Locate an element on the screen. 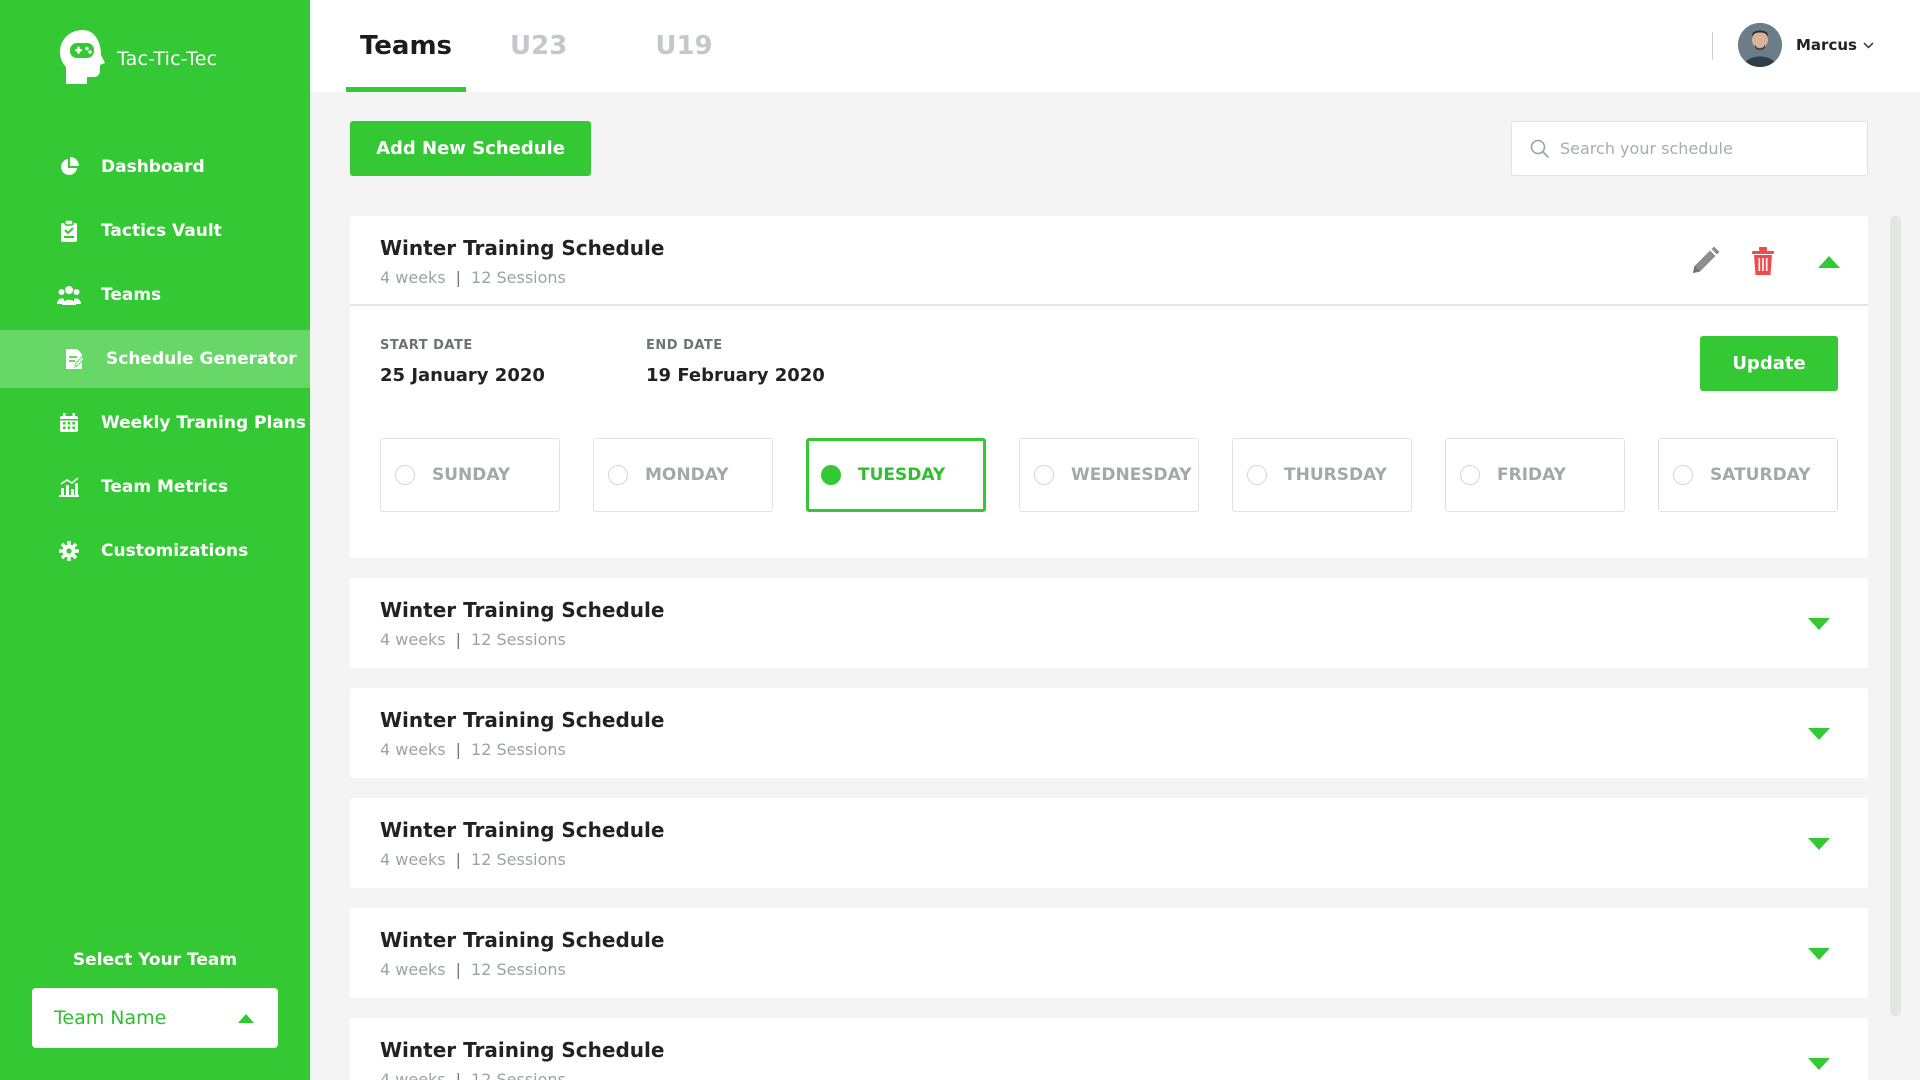 The height and width of the screenshot is (1080, 1920). collapse-toggle is located at coordinates (1829, 261).